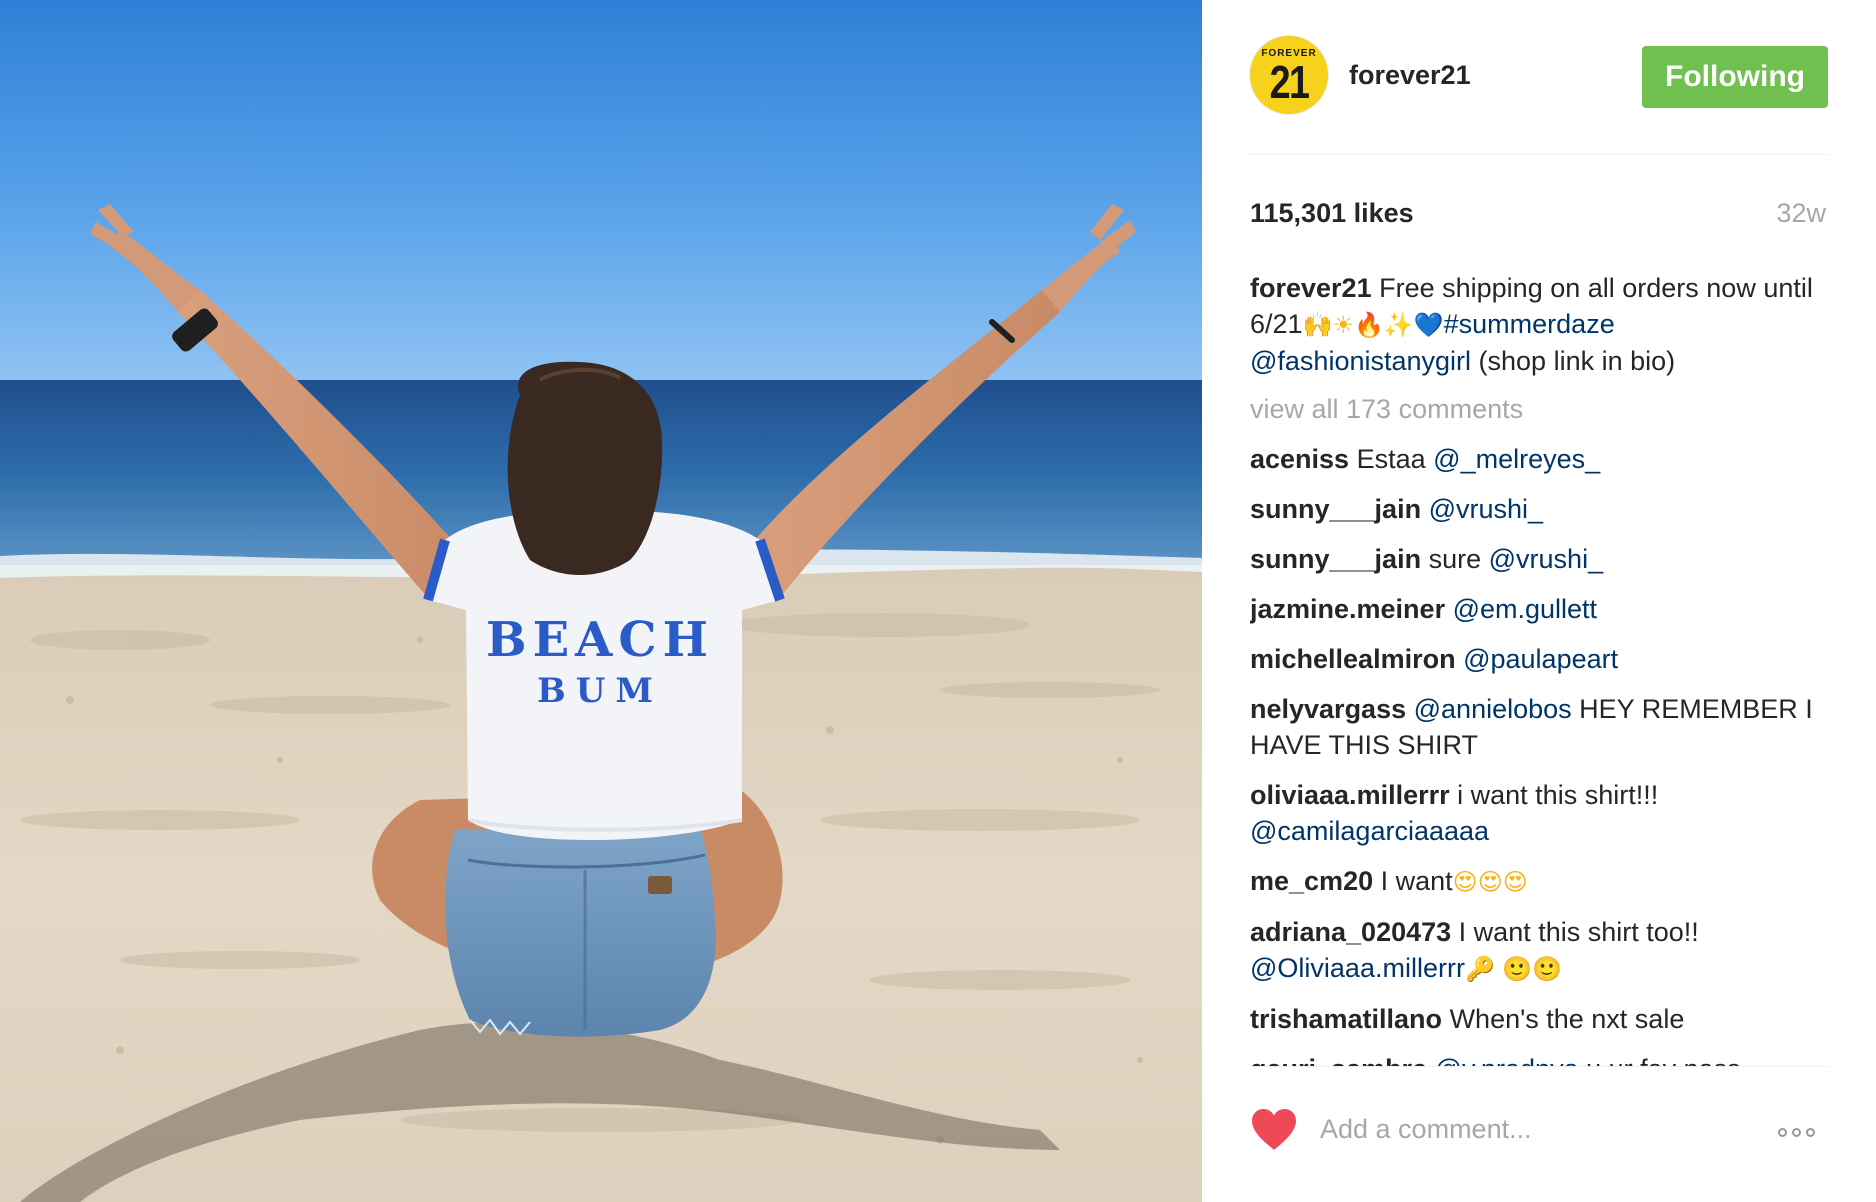 Image resolution: width=1876 pixels, height=1202 pixels. I want to click on comment-text: When's the nxt sale, so click(1567, 1019).